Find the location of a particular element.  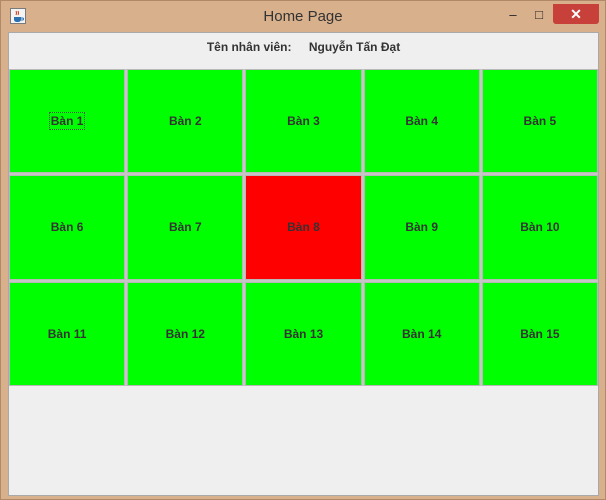

table-button-9: Bàn 9 is located at coordinates (421, 227).